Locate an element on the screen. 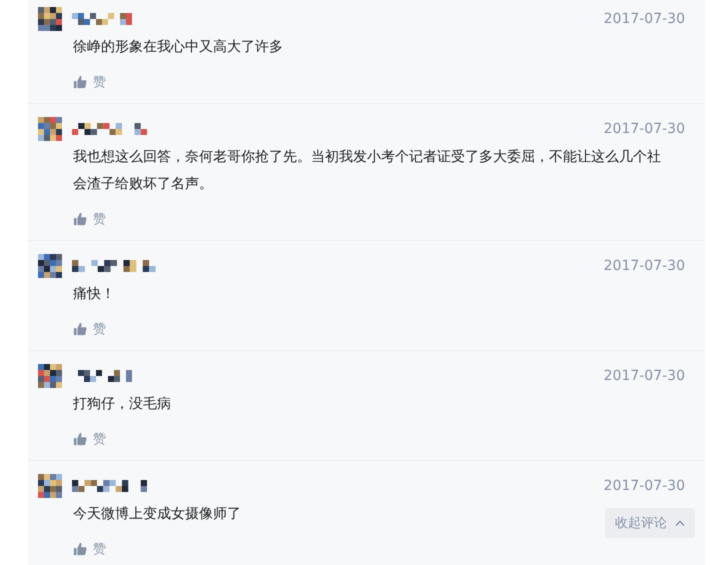 The image size is (713, 565). collapse-comments-button: 收起评论 is located at coordinates (650, 523).